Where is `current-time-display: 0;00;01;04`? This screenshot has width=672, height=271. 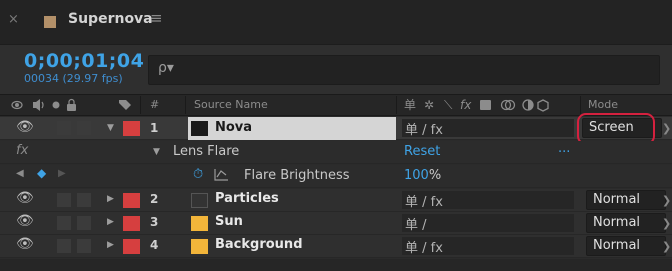 current-time-display: 0;00;01;04 is located at coordinates (84, 61).